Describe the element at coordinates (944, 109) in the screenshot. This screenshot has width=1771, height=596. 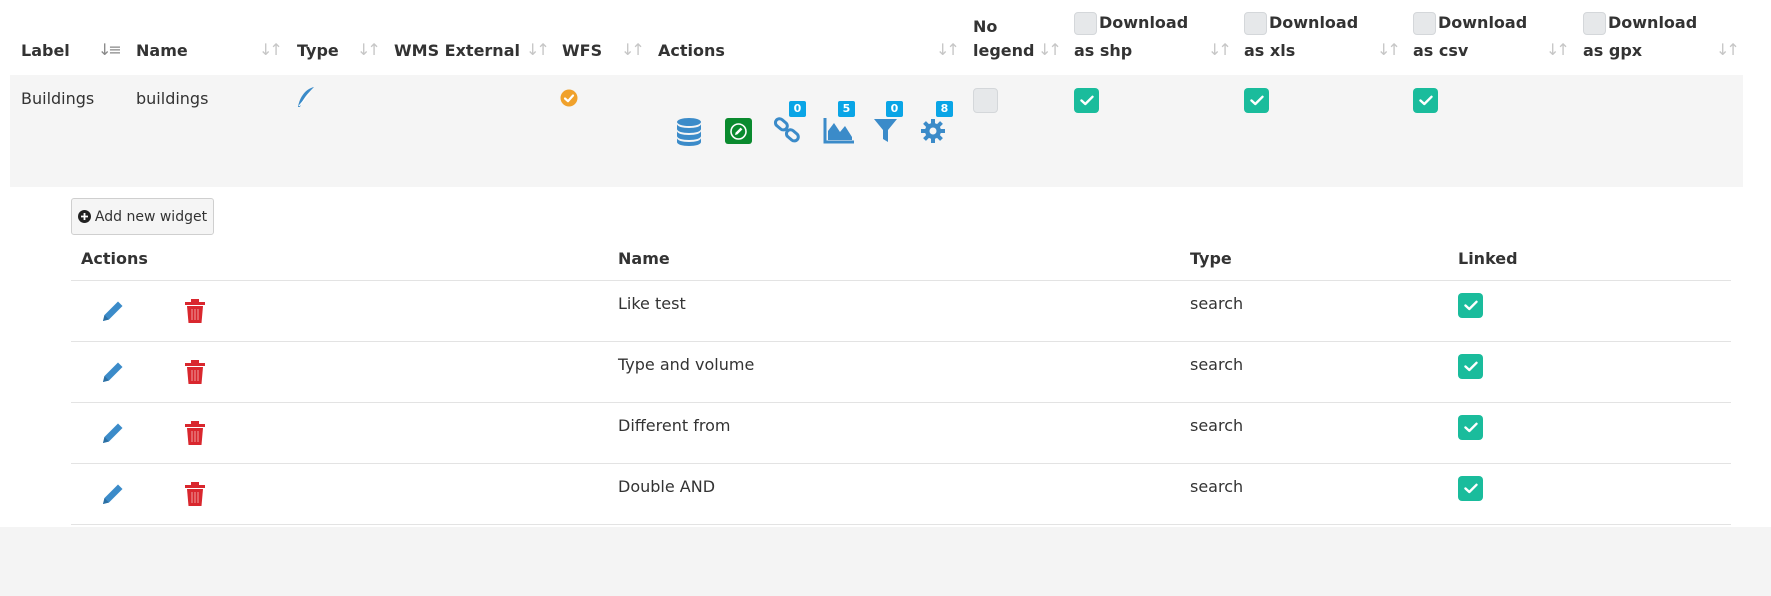
I see `settings-count-badge: 8` at that location.